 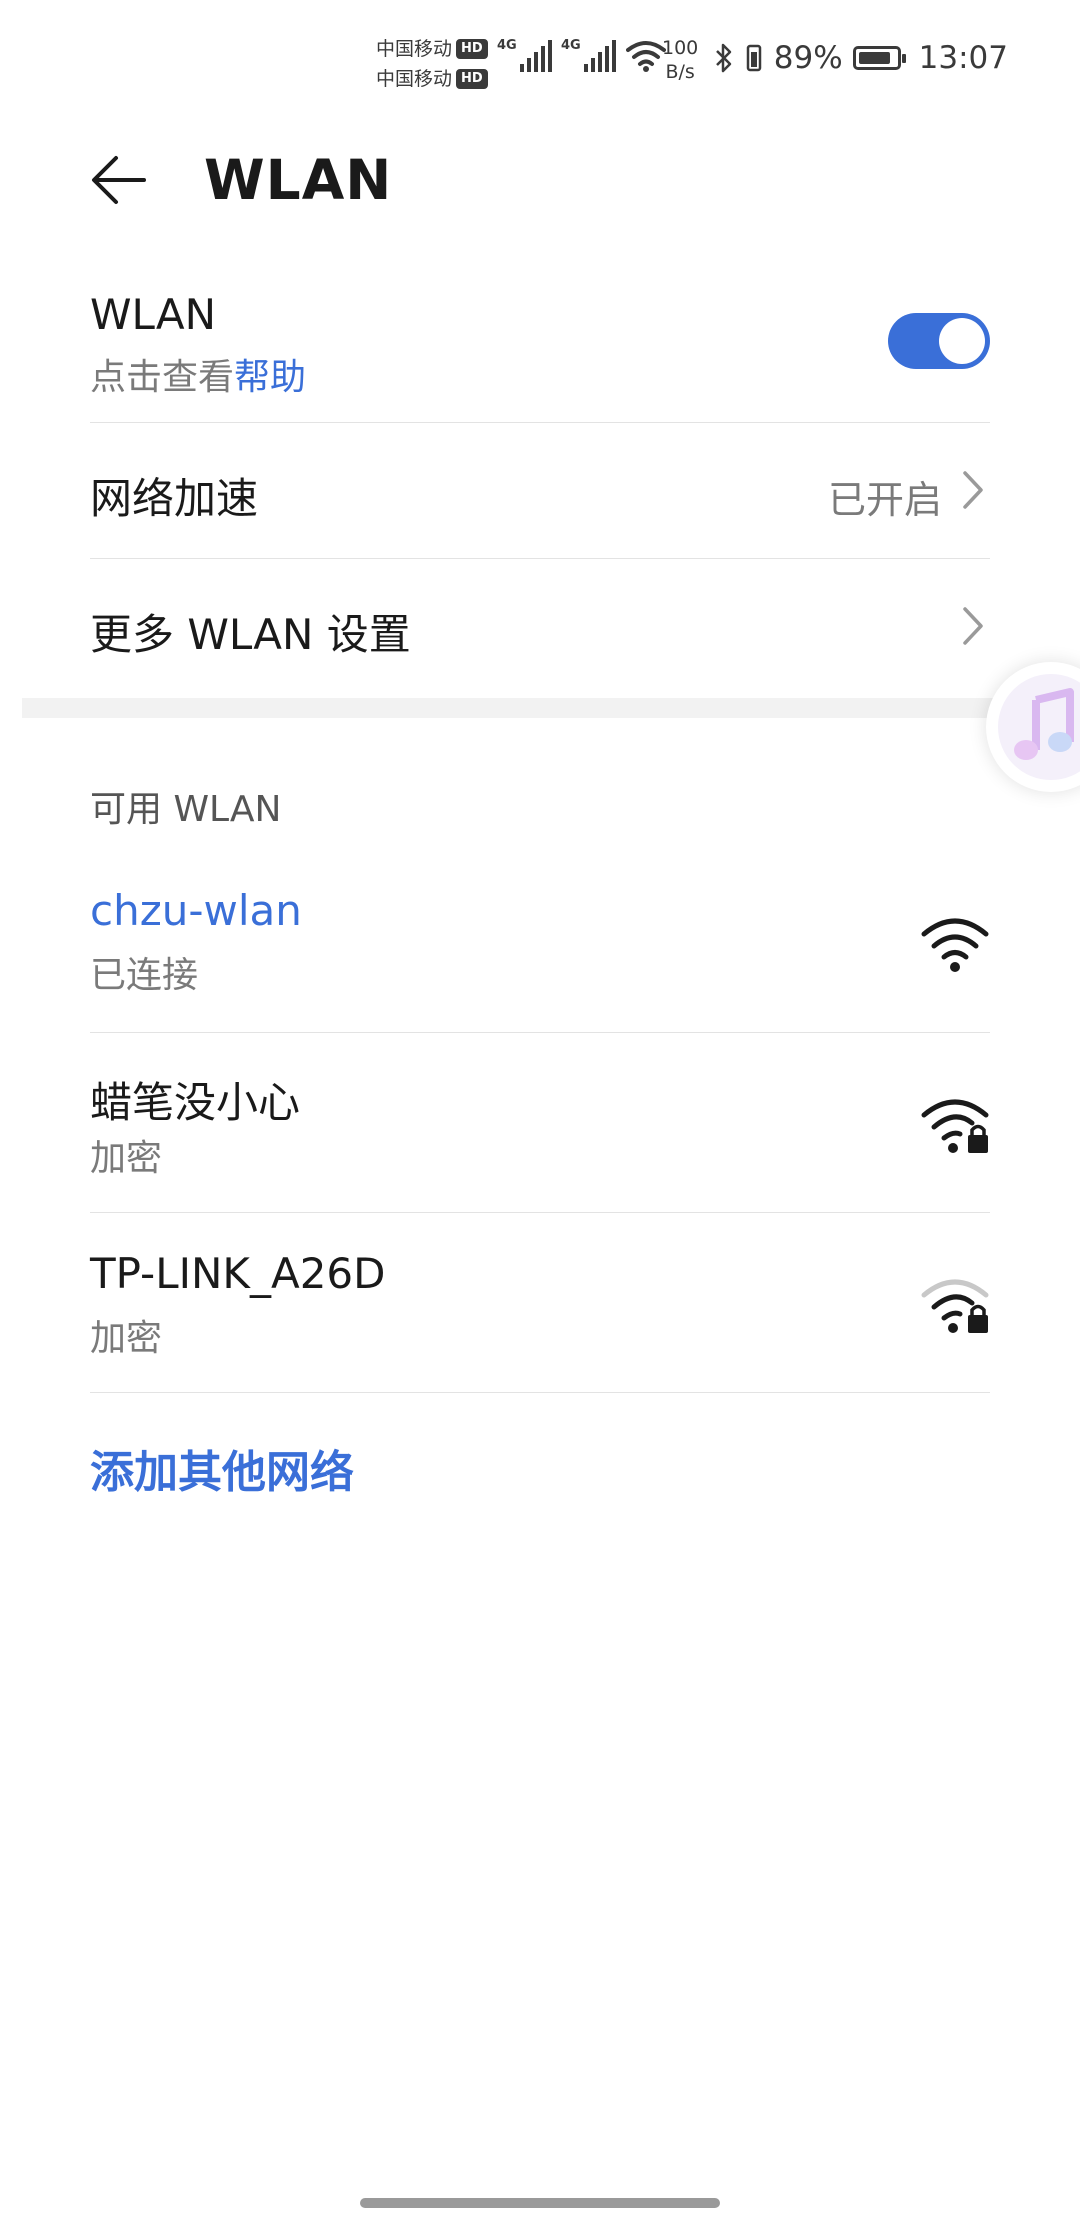 What do you see at coordinates (196, 910) in the screenshot?
I see `network-ssid: chzu-wlan` at bounding box center [196, 910].